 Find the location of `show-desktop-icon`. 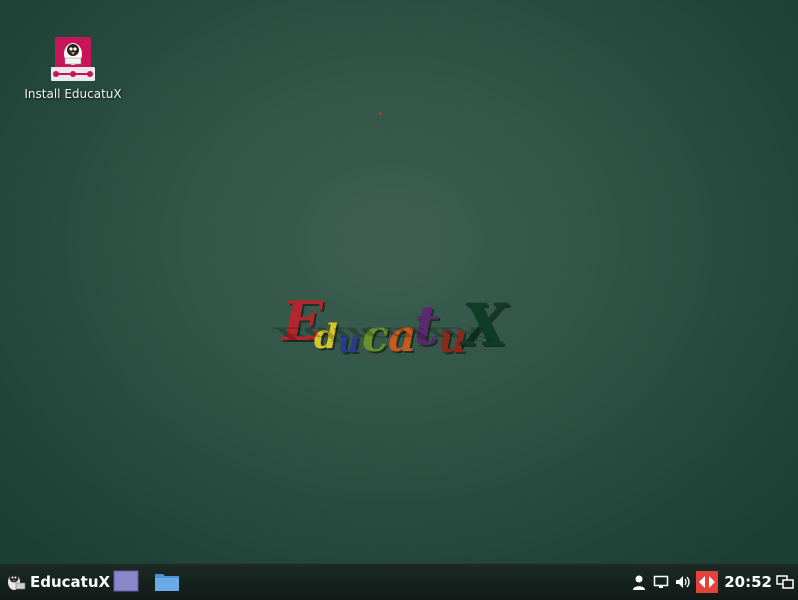

show-desktop-icon is located at coordinates (126, 581).